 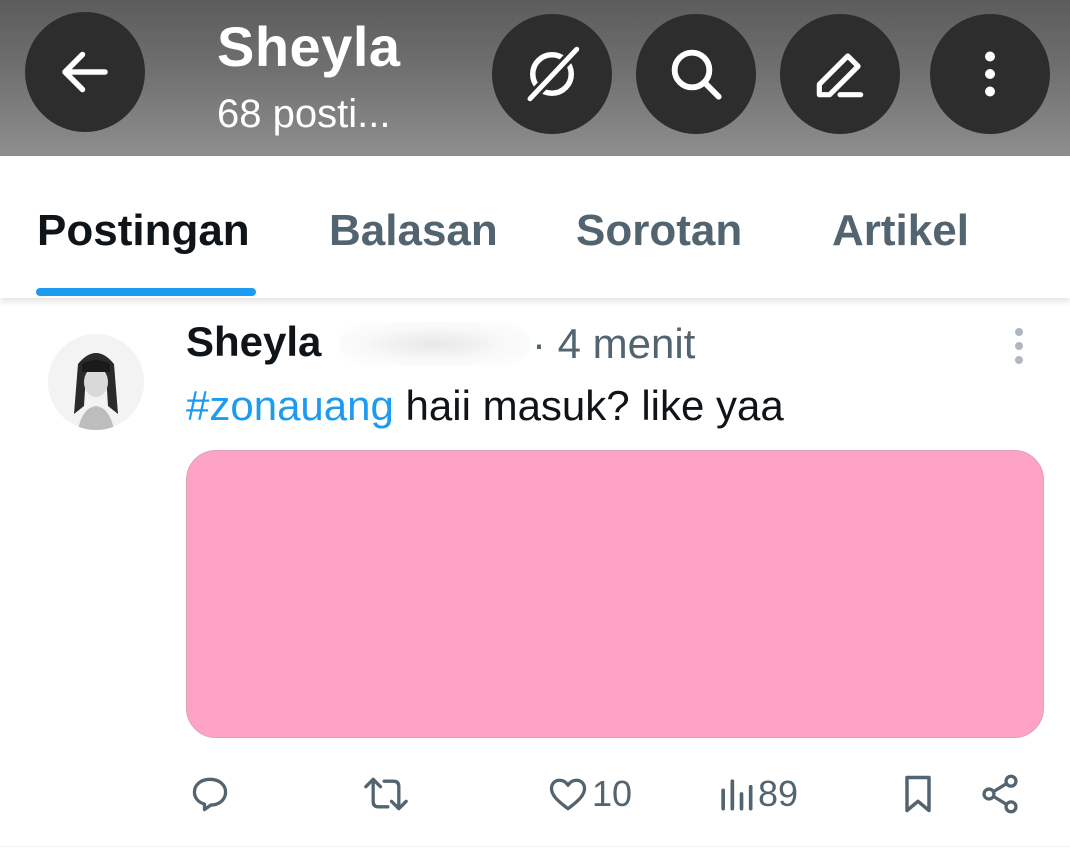 I want to click on search-icon, so click(x=696, y=74).